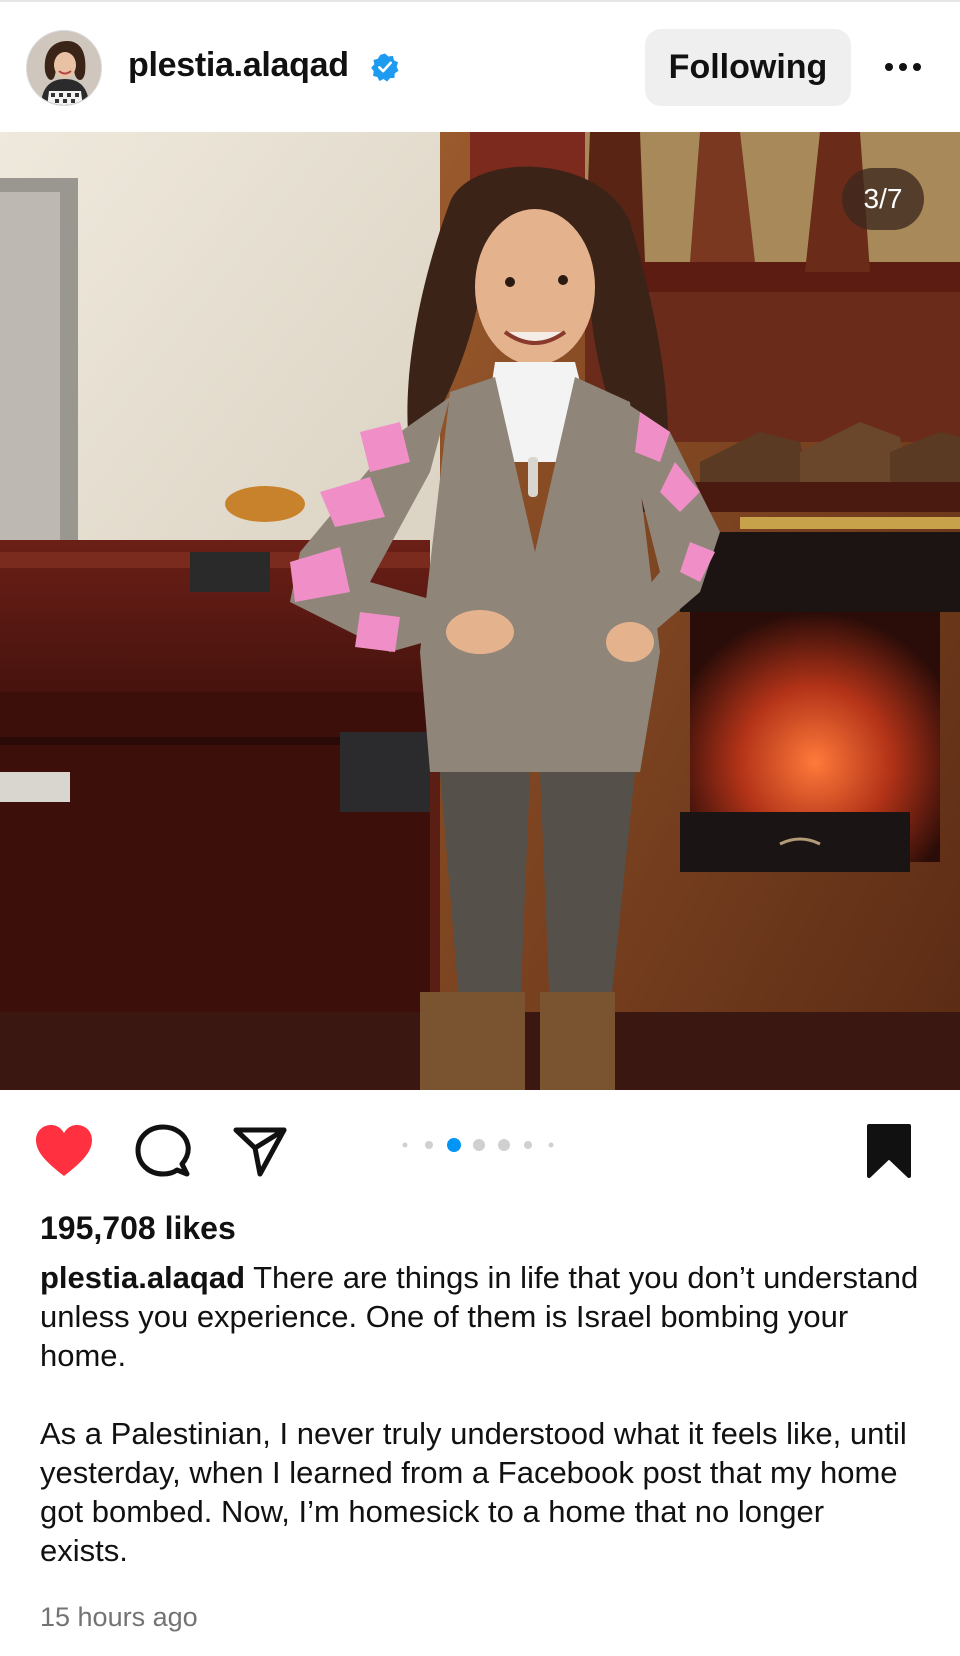 The image size is (960, 1656). What do you see at coordinates (64, 1151) in the screenshot?
I see `heart-filled-icon` at bounding box center [64, 1151].